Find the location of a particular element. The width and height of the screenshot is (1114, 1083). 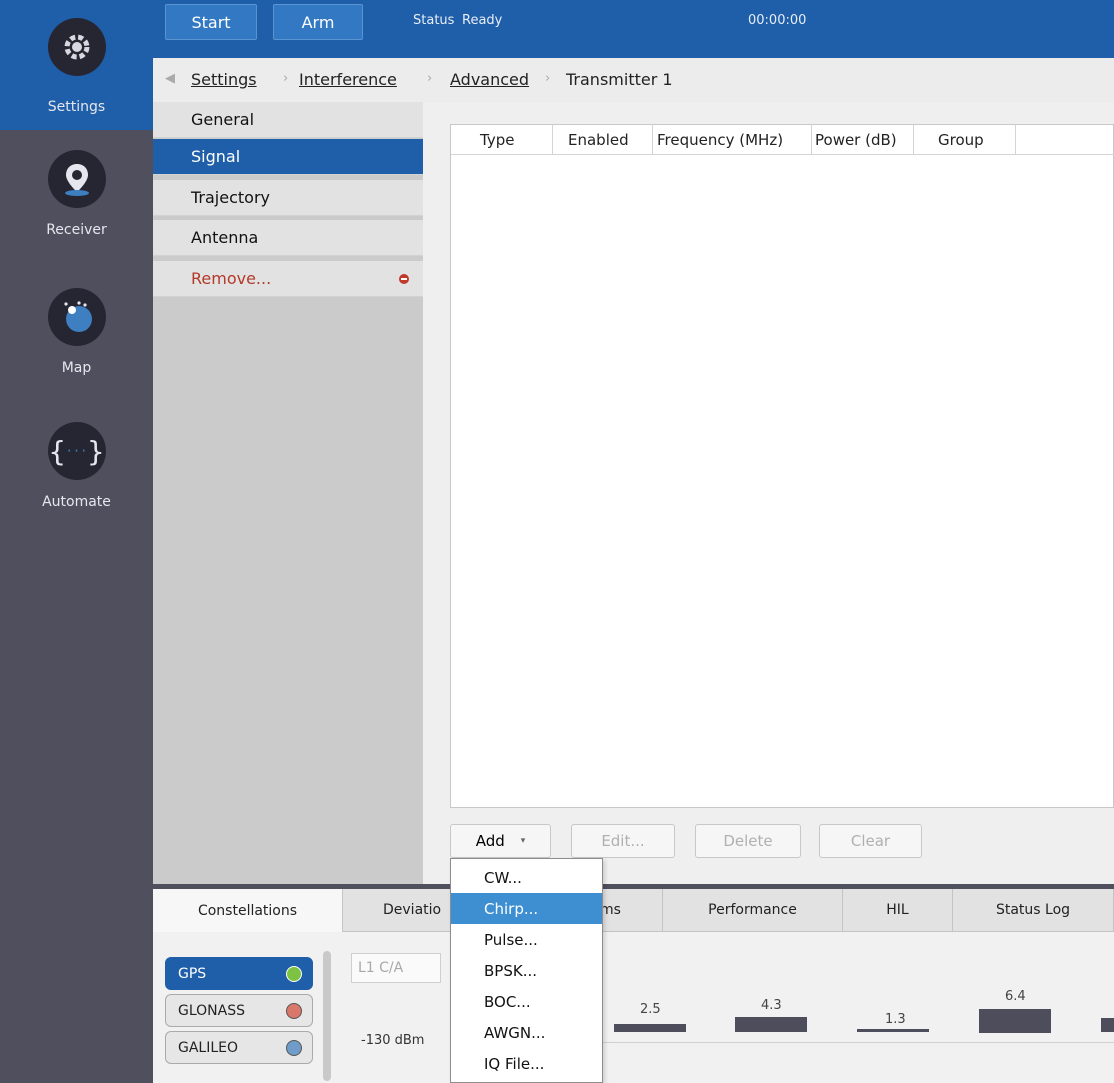

status-label: Status is located at coordinates (434, 20).